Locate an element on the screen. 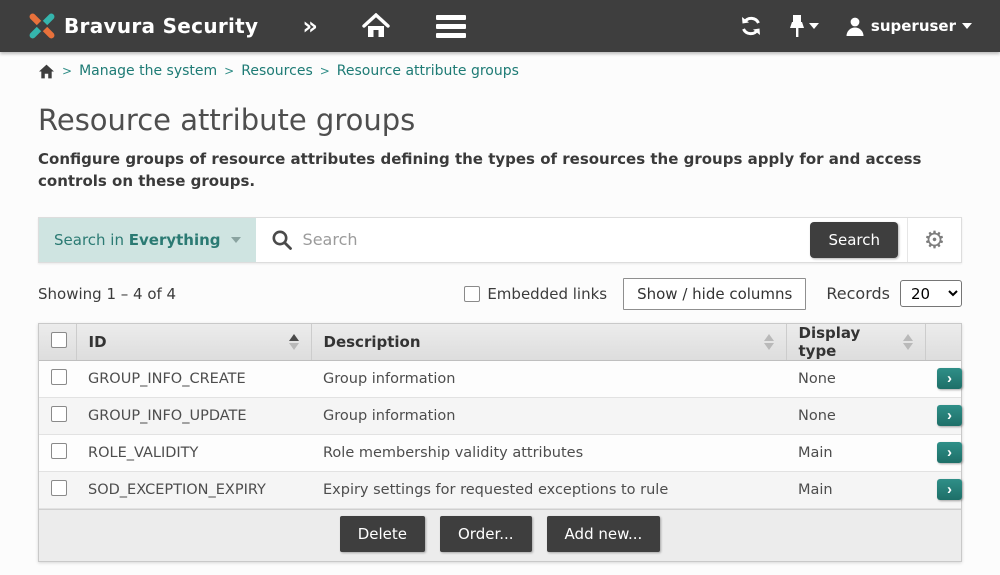  home-icon is located at coordinates (376, 26).